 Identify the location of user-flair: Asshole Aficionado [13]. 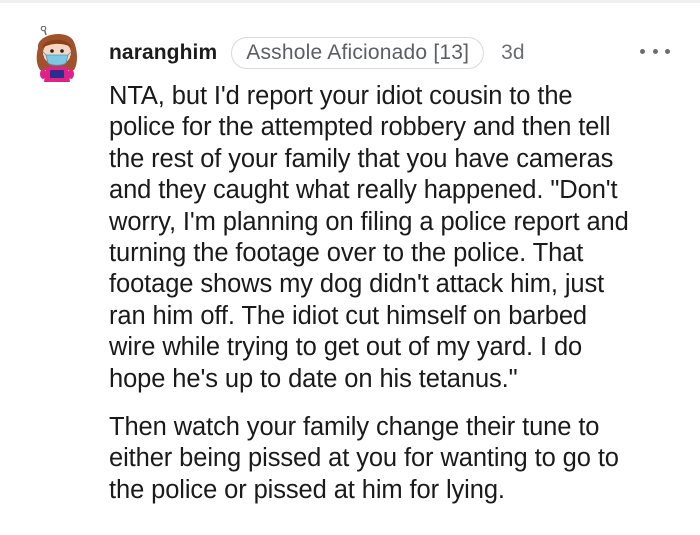
(358, 53).